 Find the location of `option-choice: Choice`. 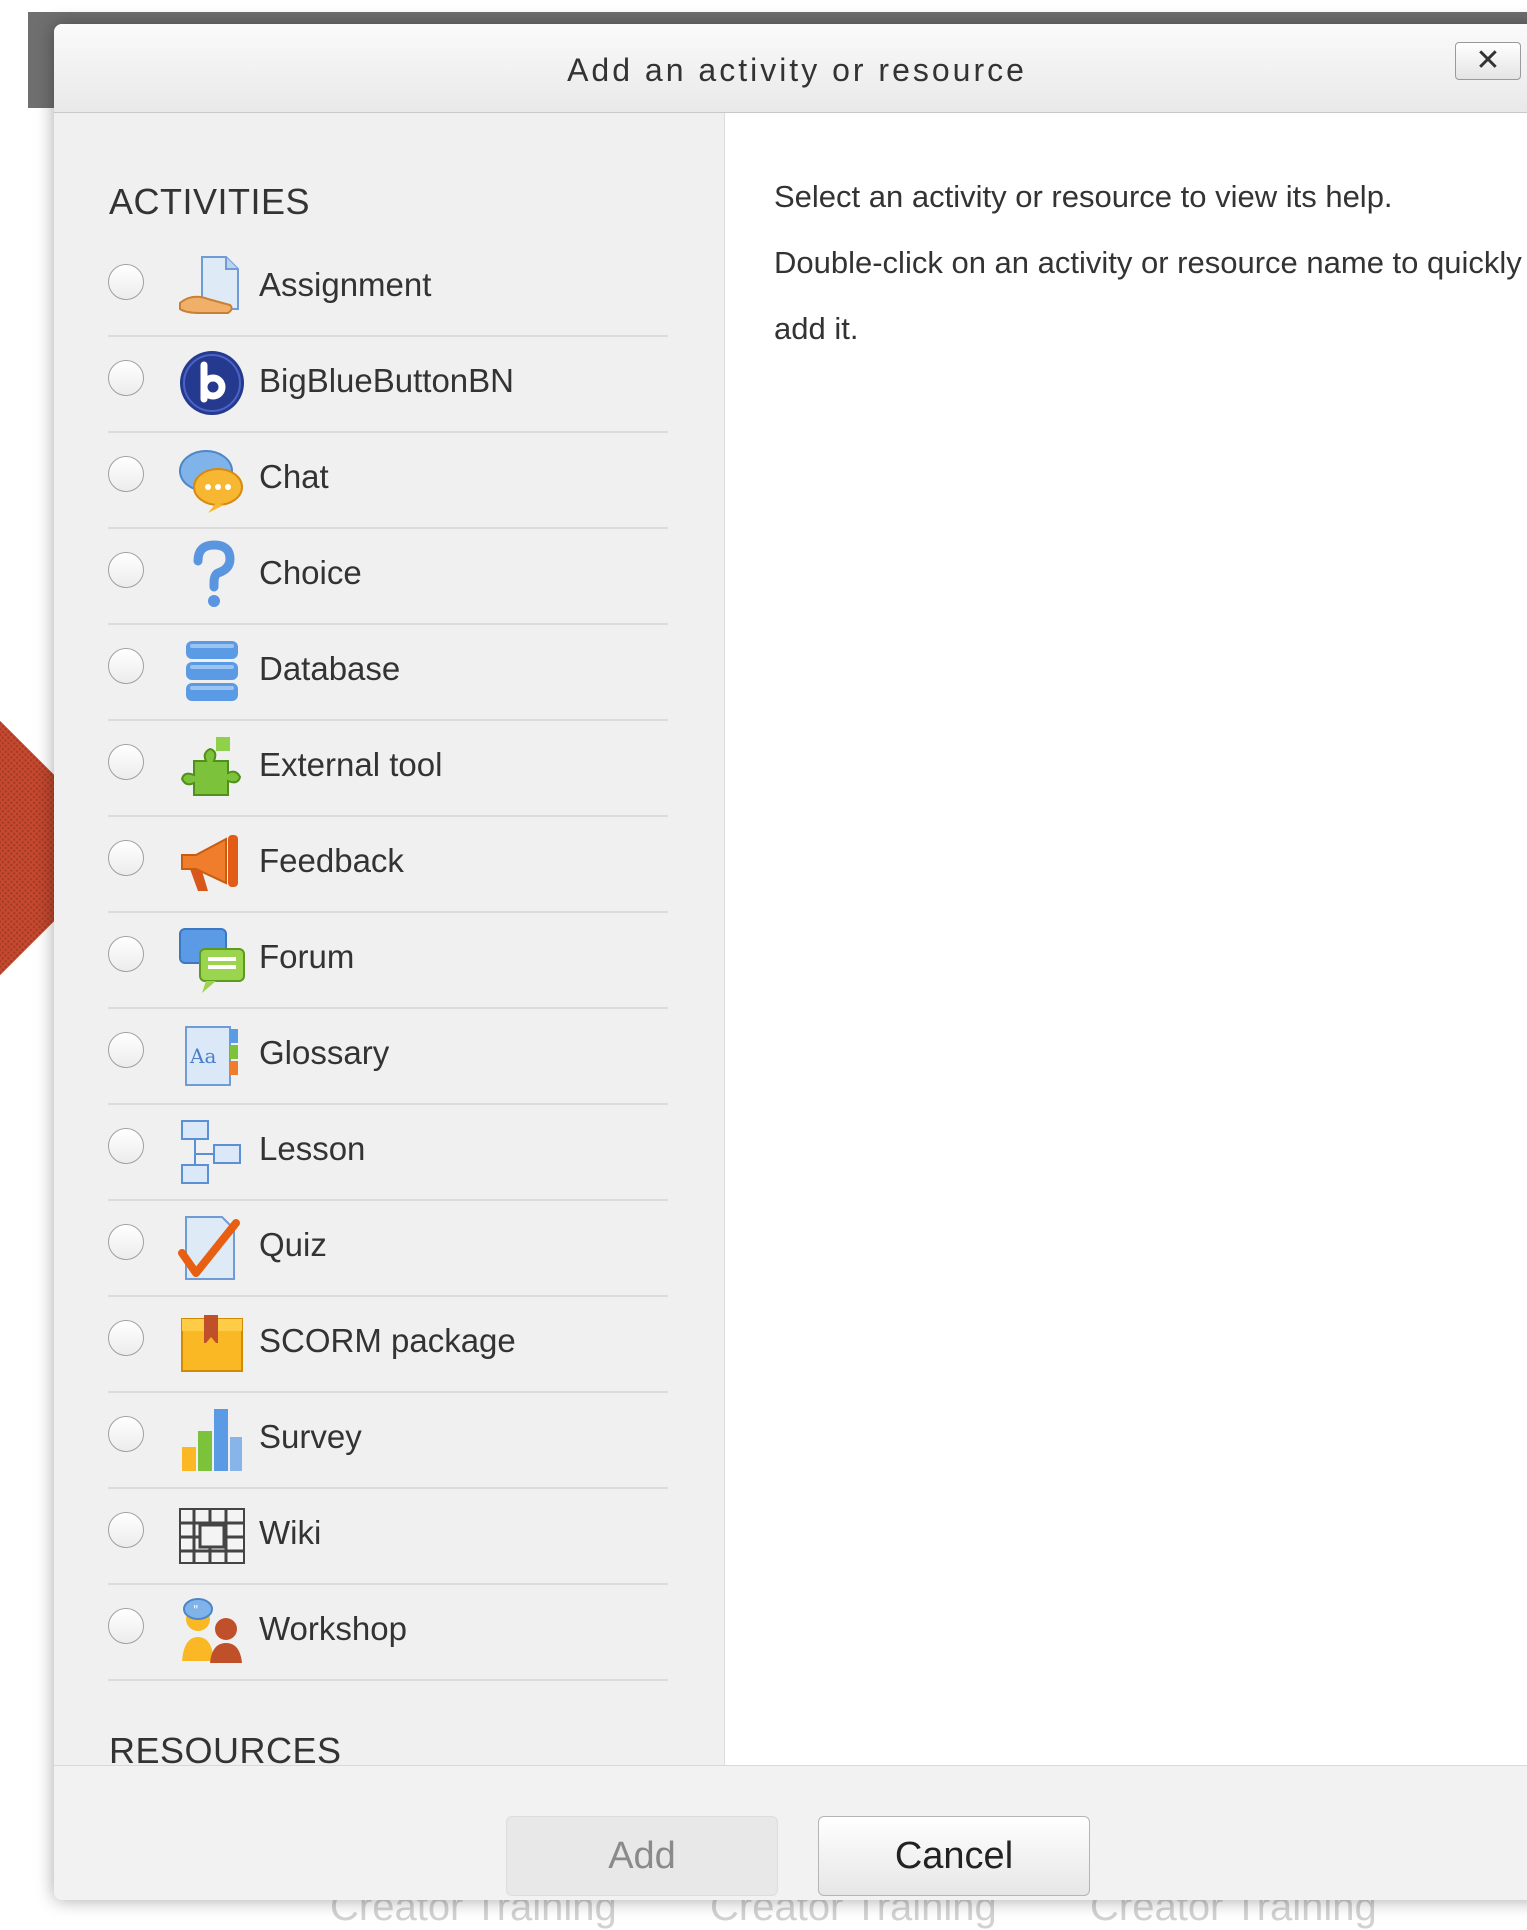

option-choice: Choice is located at coordinates (388, 577).